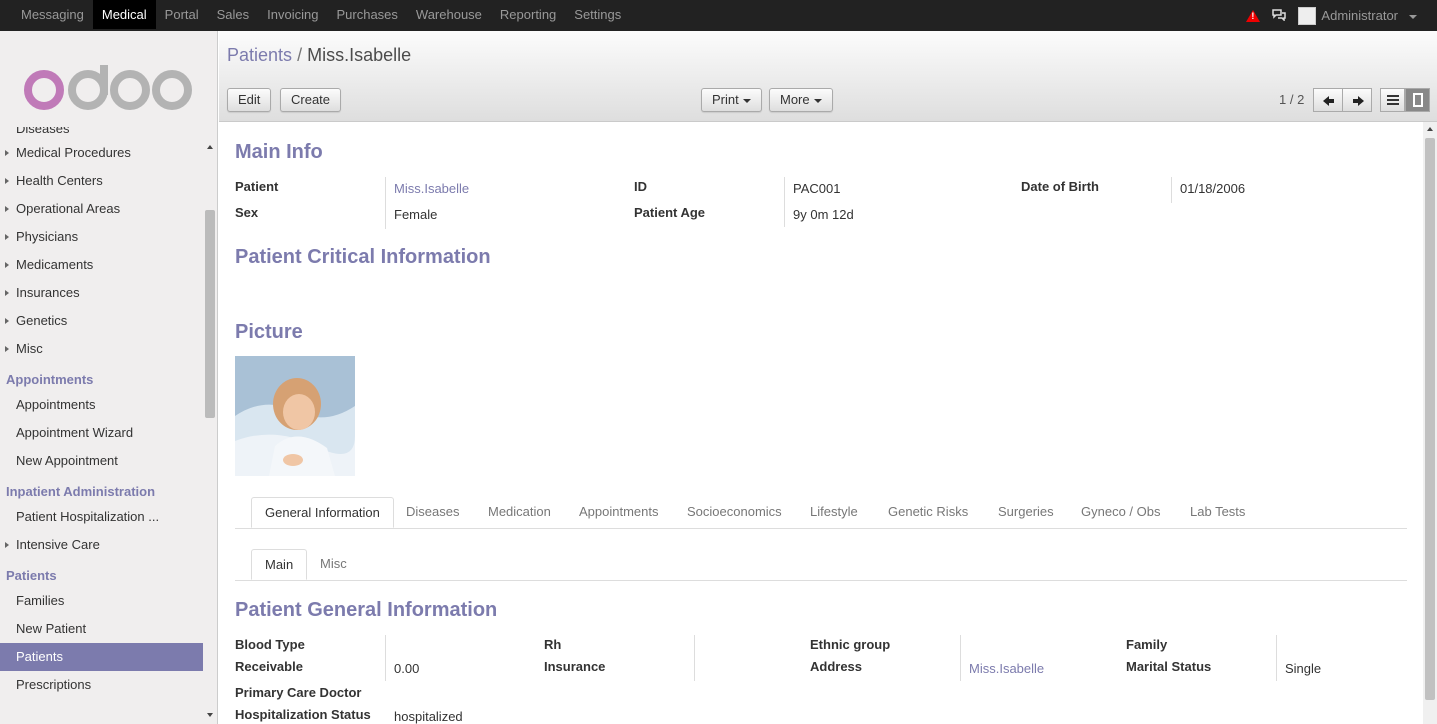 The height and width of the screenshot is (724, 1437). What do you see at coordinates (101, 293) in the screenshot?
I see `sidebar-item-insurances: Insurances` at bounding box center [101, 293].